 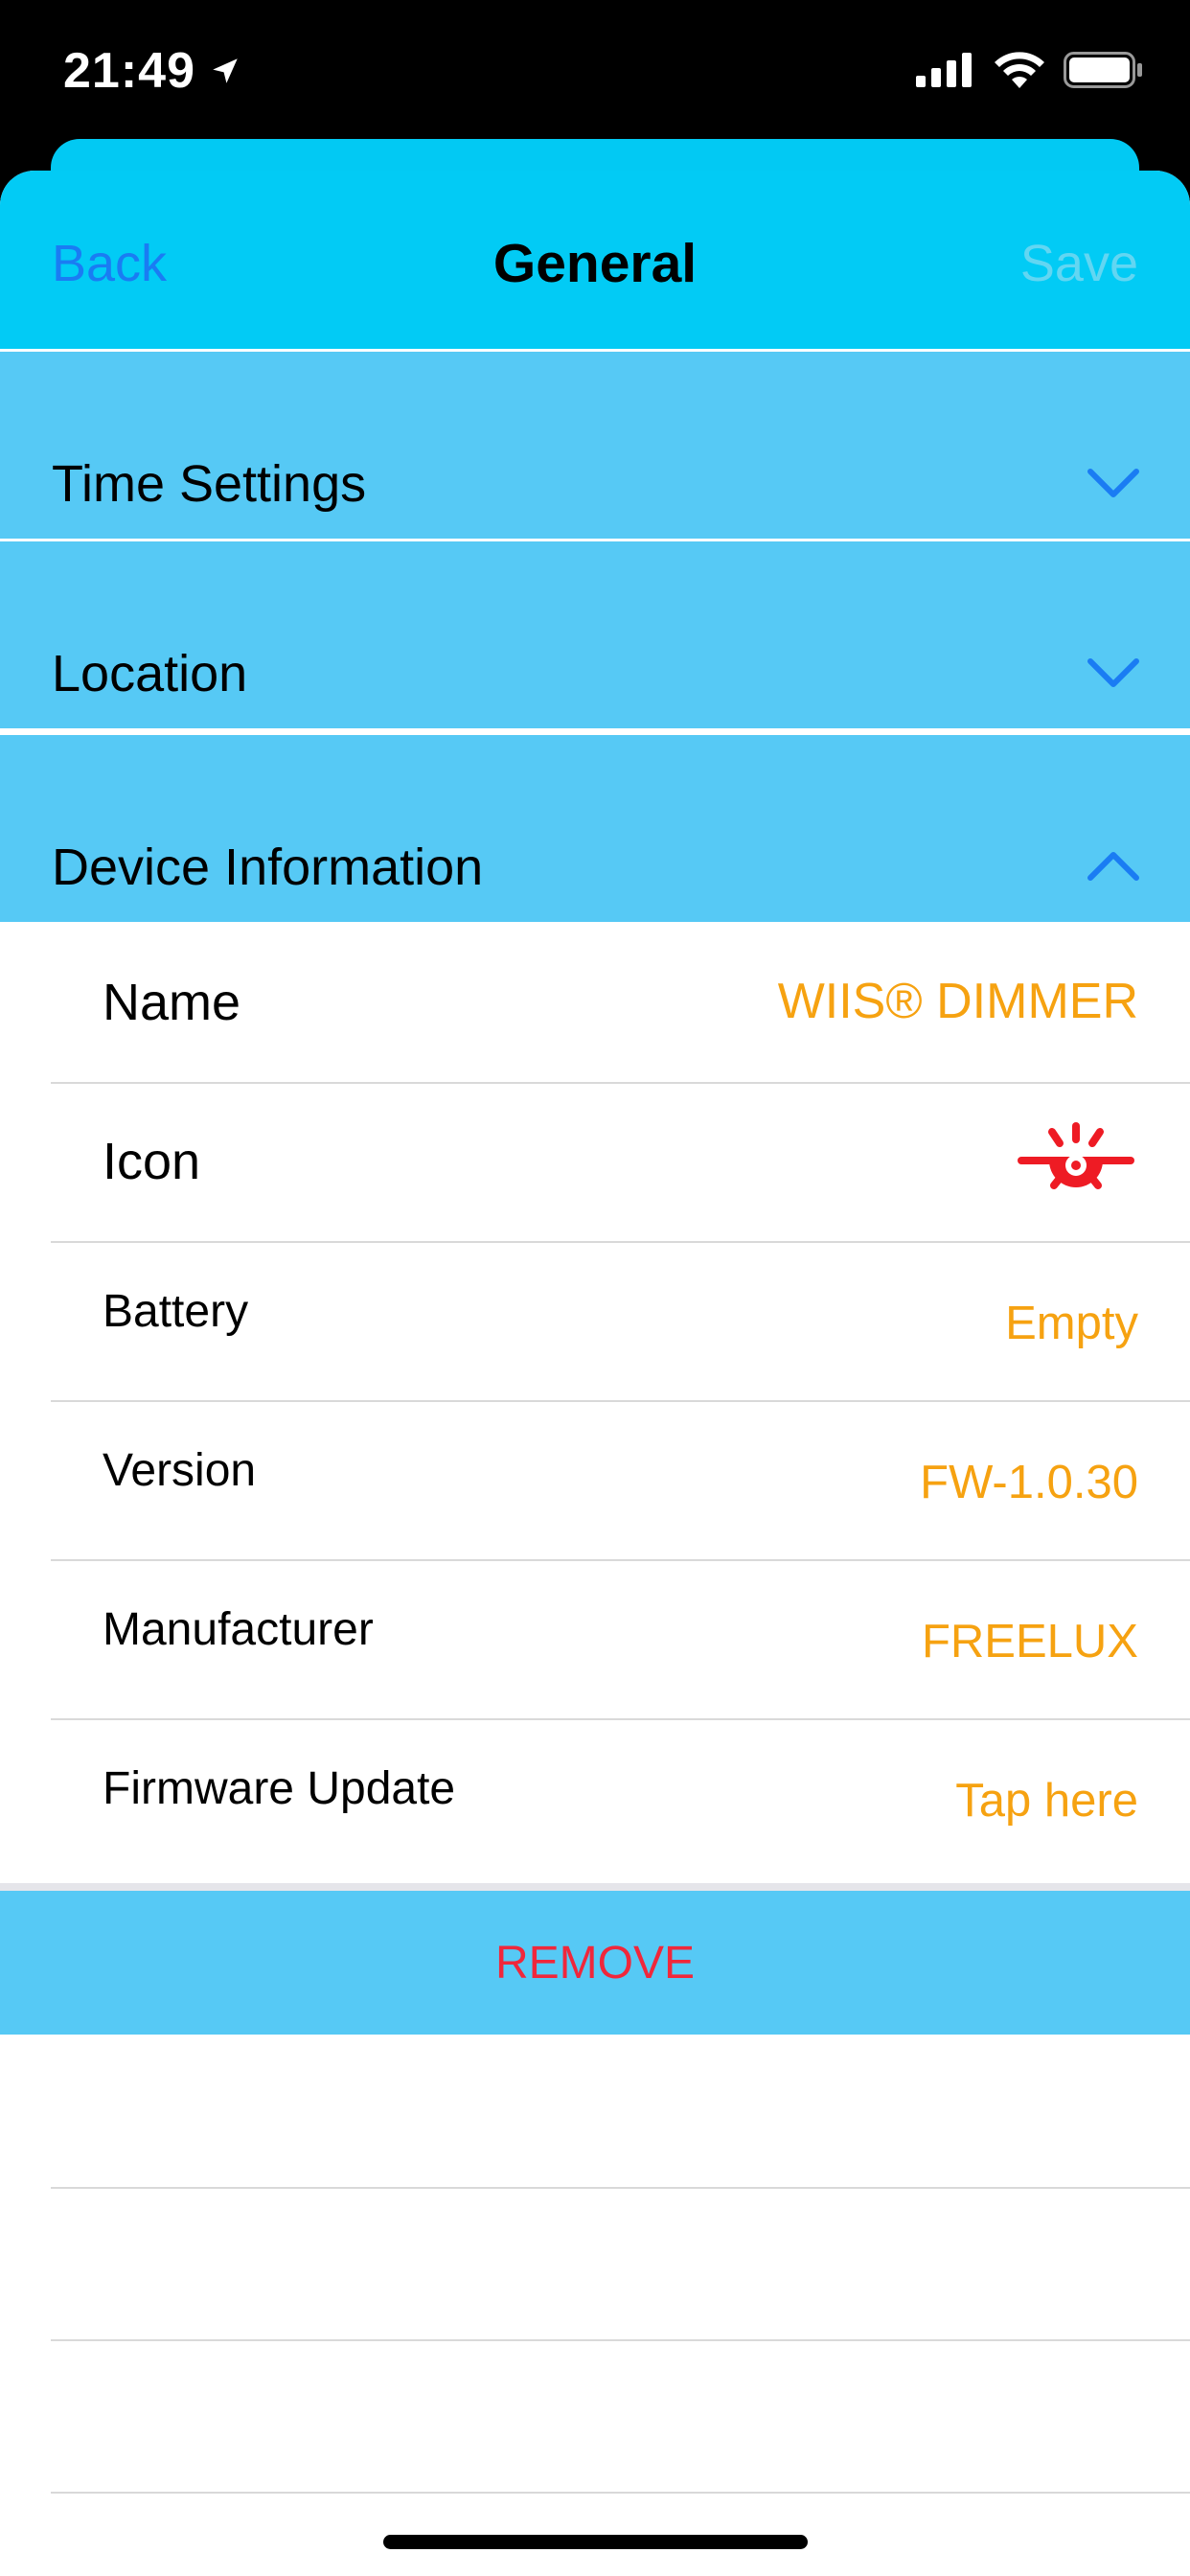 I want to click on page-title: General, so click(x=595, y=263).